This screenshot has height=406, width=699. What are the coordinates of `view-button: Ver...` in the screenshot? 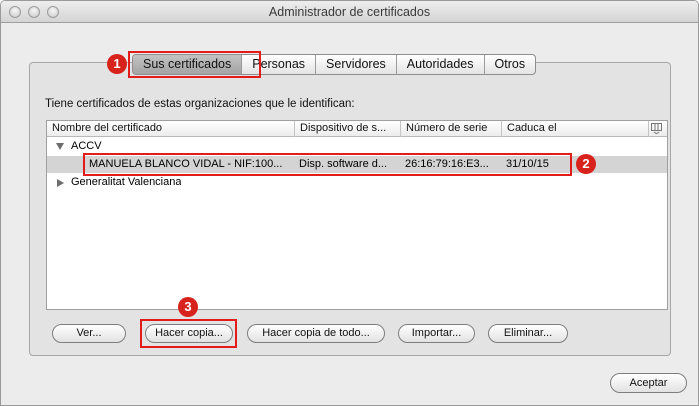 It's located at (89, 333).